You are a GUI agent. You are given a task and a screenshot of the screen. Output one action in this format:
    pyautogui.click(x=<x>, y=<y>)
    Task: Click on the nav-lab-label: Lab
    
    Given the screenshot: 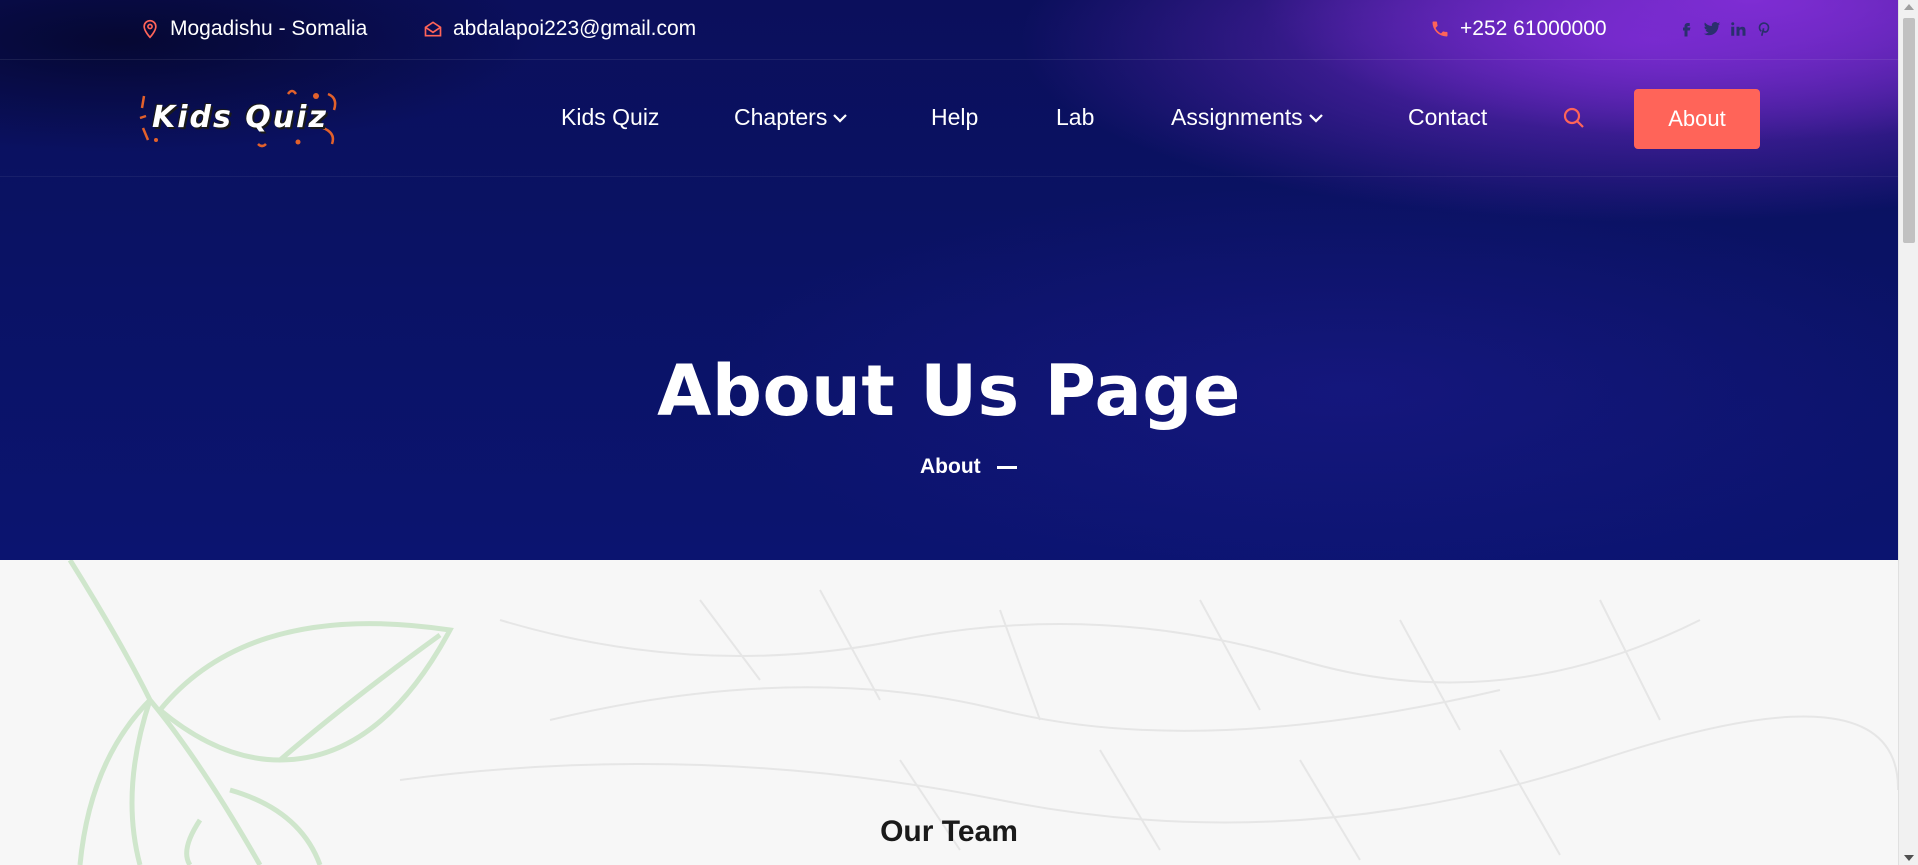 What is the action you would take?
    pyautogui.click(x=1075, y=117)
    